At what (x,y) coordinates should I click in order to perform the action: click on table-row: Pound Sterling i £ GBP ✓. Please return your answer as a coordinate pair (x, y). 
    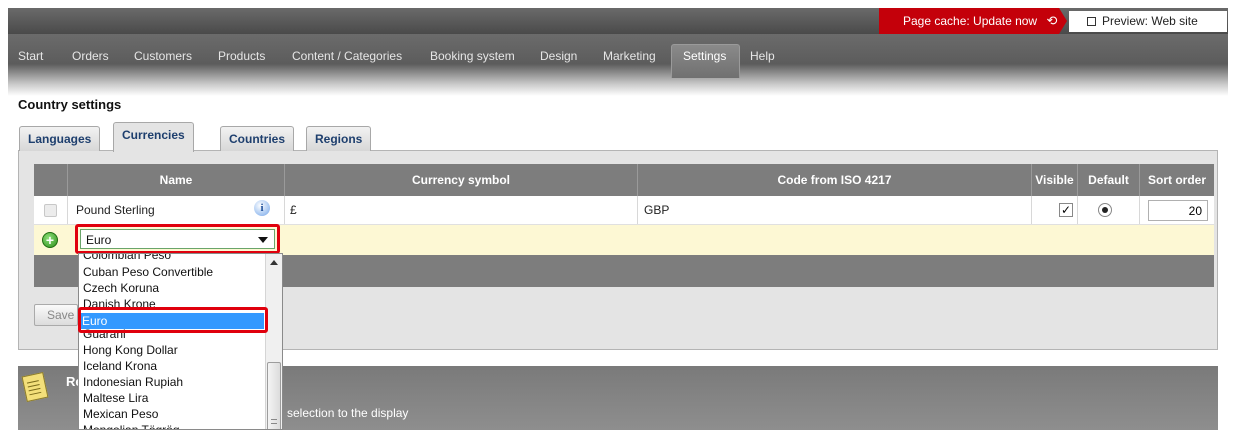
    Looking at the image, I should click on (624, 210).